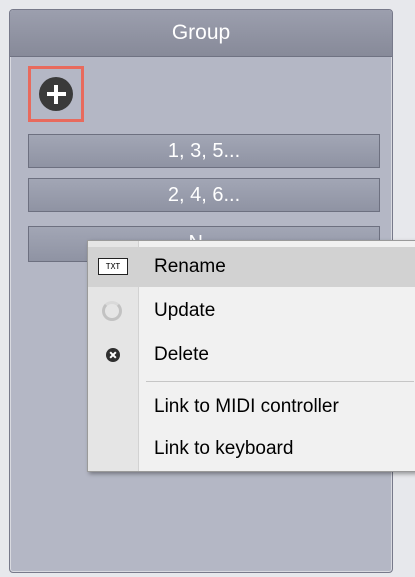 Image resolution: width=415 pixels, height=577 pixels. I want to click on panel-title: Group, so click(201, 33).